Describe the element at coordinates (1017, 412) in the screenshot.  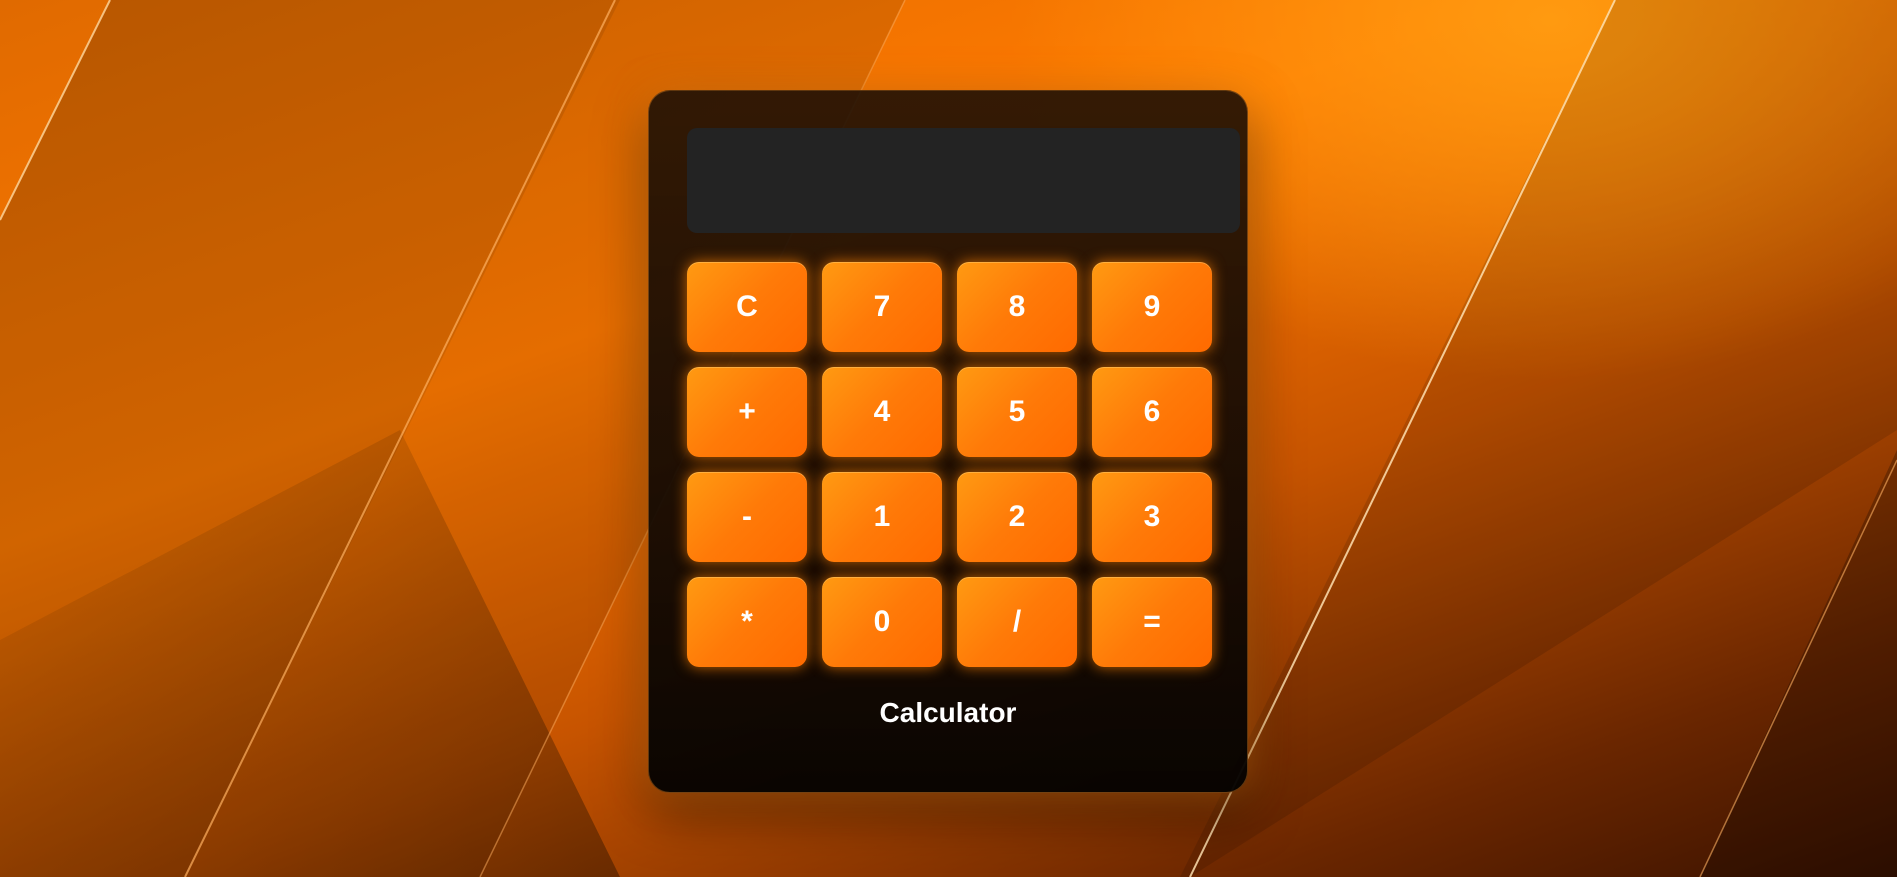
I see `digit-5-button: 5` at that location.